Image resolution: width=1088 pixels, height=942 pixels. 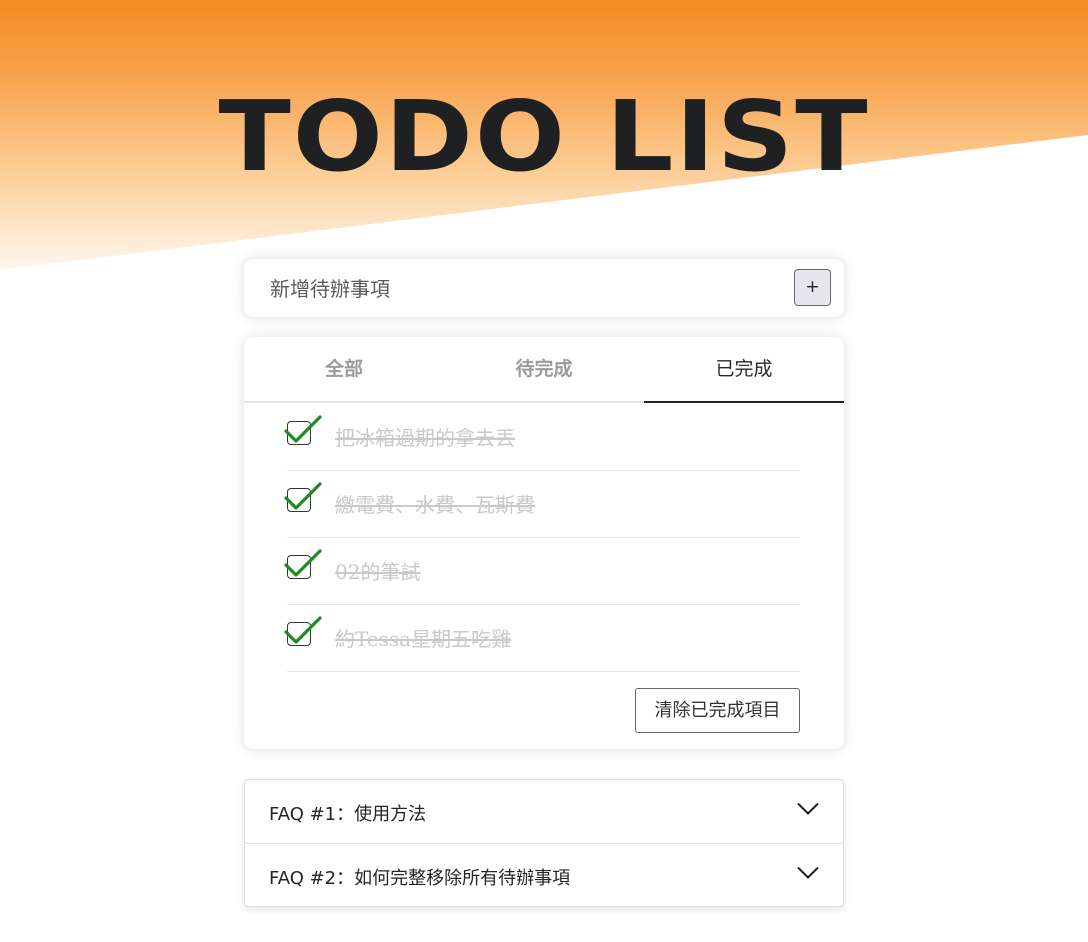 What do you see at coordinates (544, 811) in the screenshot?
I see `faq-item-usage: FAQ #1：使用方法` at bounding box center [544, 811].